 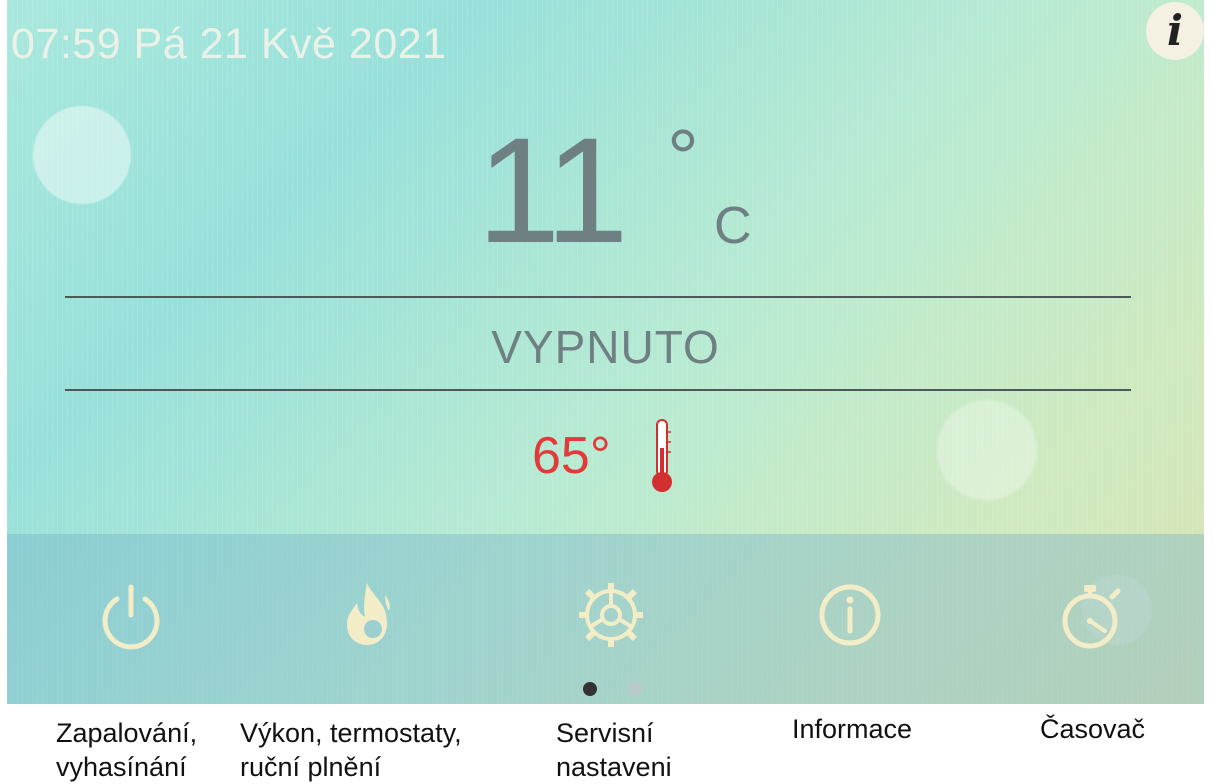 What do you see at coordinates (635, 689) in the screenshot?
I see `page-indicator-inactive` at bounding box center [635, 689].